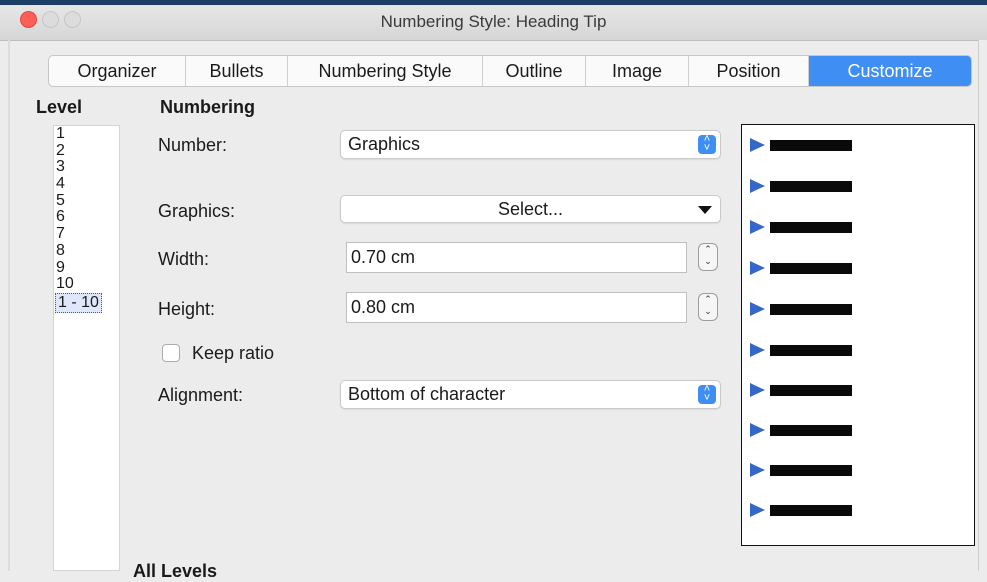  What do you see at coordinates (9, 305) in the screenshot?
I see `dialog-edge` at bounding box center [9, 305].